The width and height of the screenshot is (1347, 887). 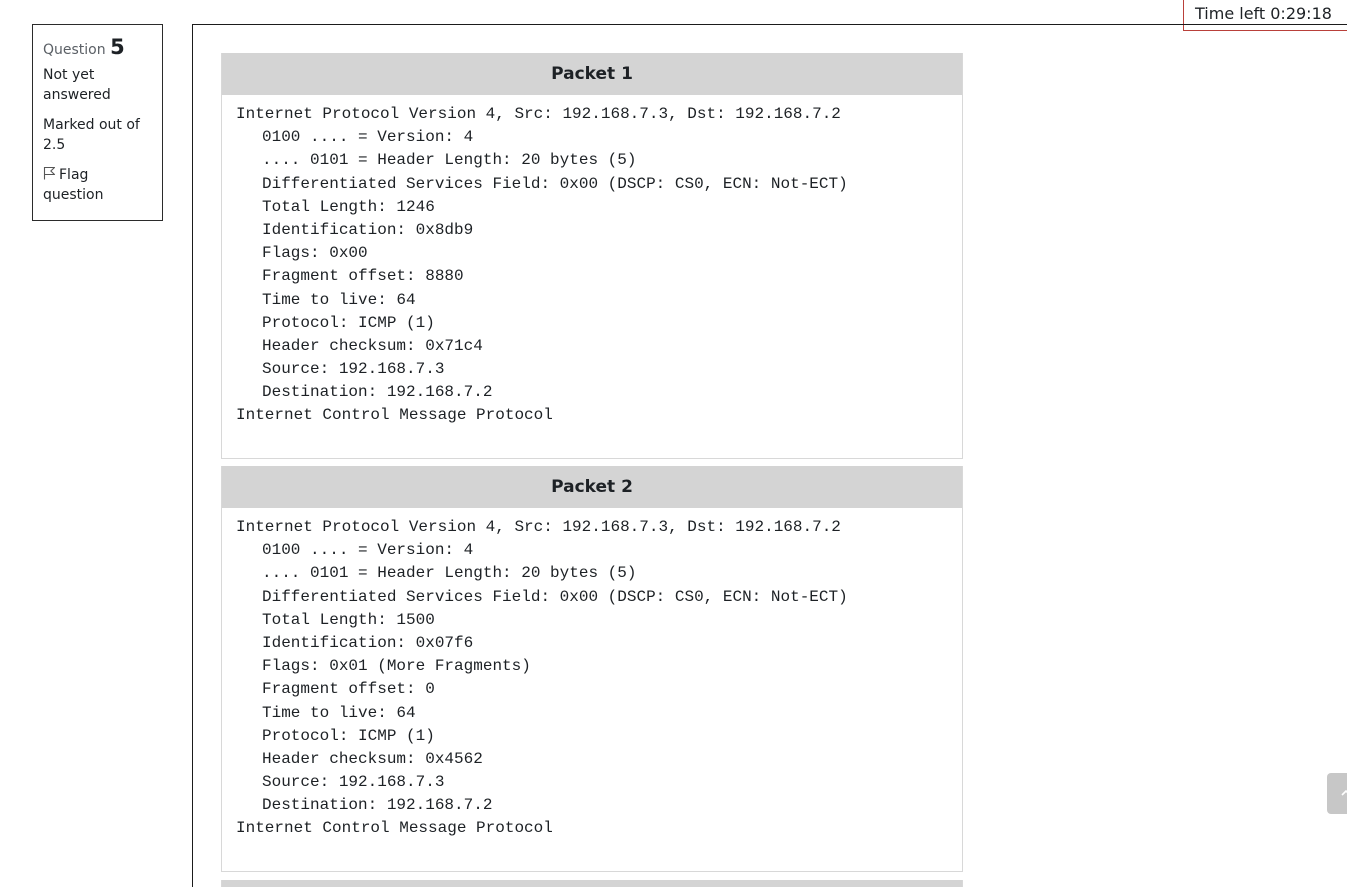 What do you see at coordinates (1337, 793) in the screenshot?
I see `back-to-top-button` at bounding box center [1337, 793].